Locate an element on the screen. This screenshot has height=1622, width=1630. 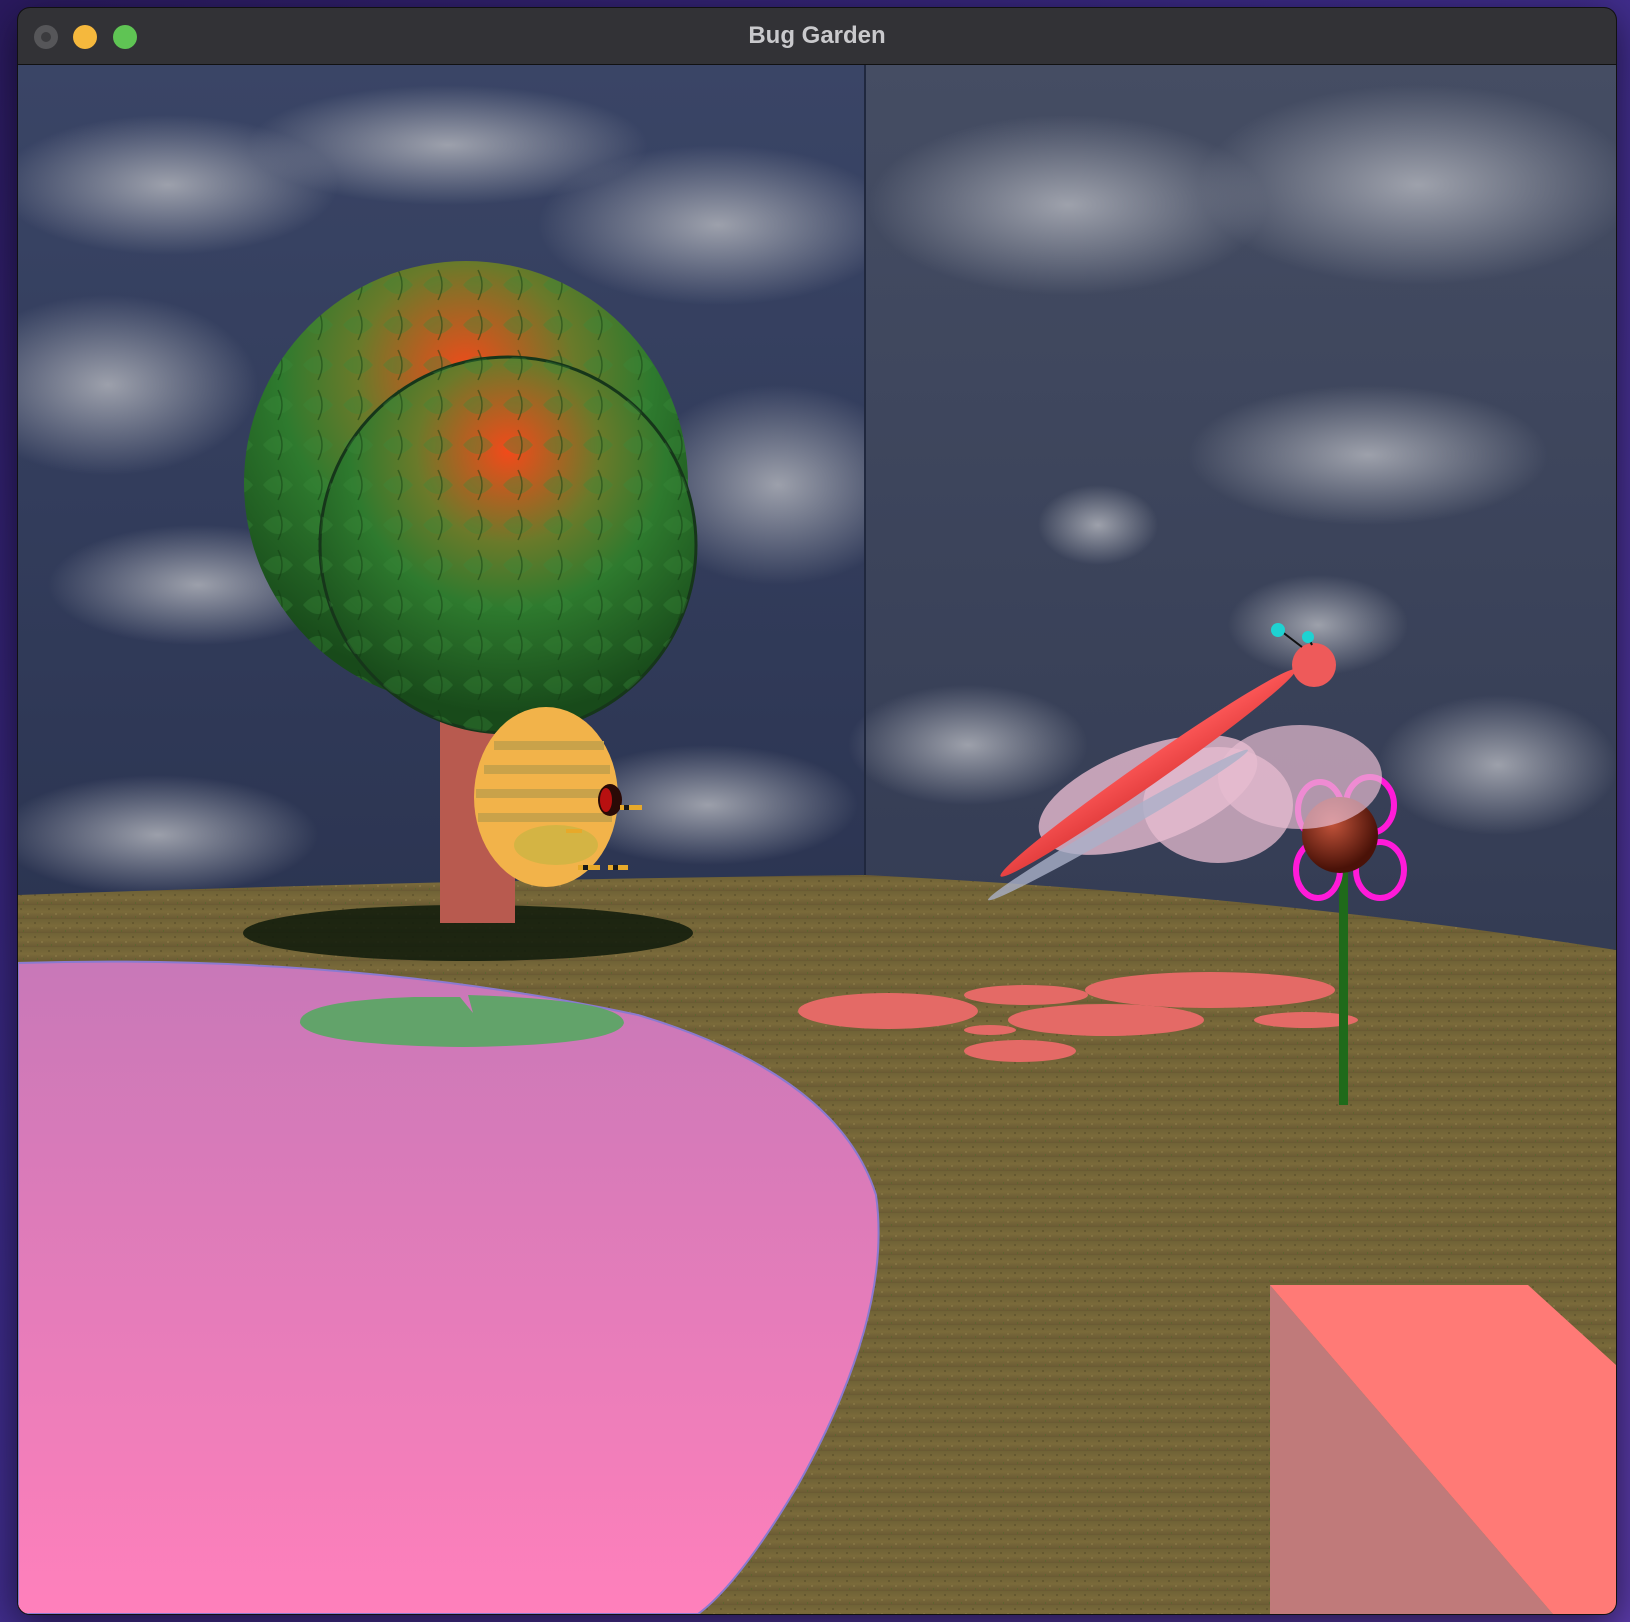
title-bar: Bug Garden is located at coordinates (817, 36).